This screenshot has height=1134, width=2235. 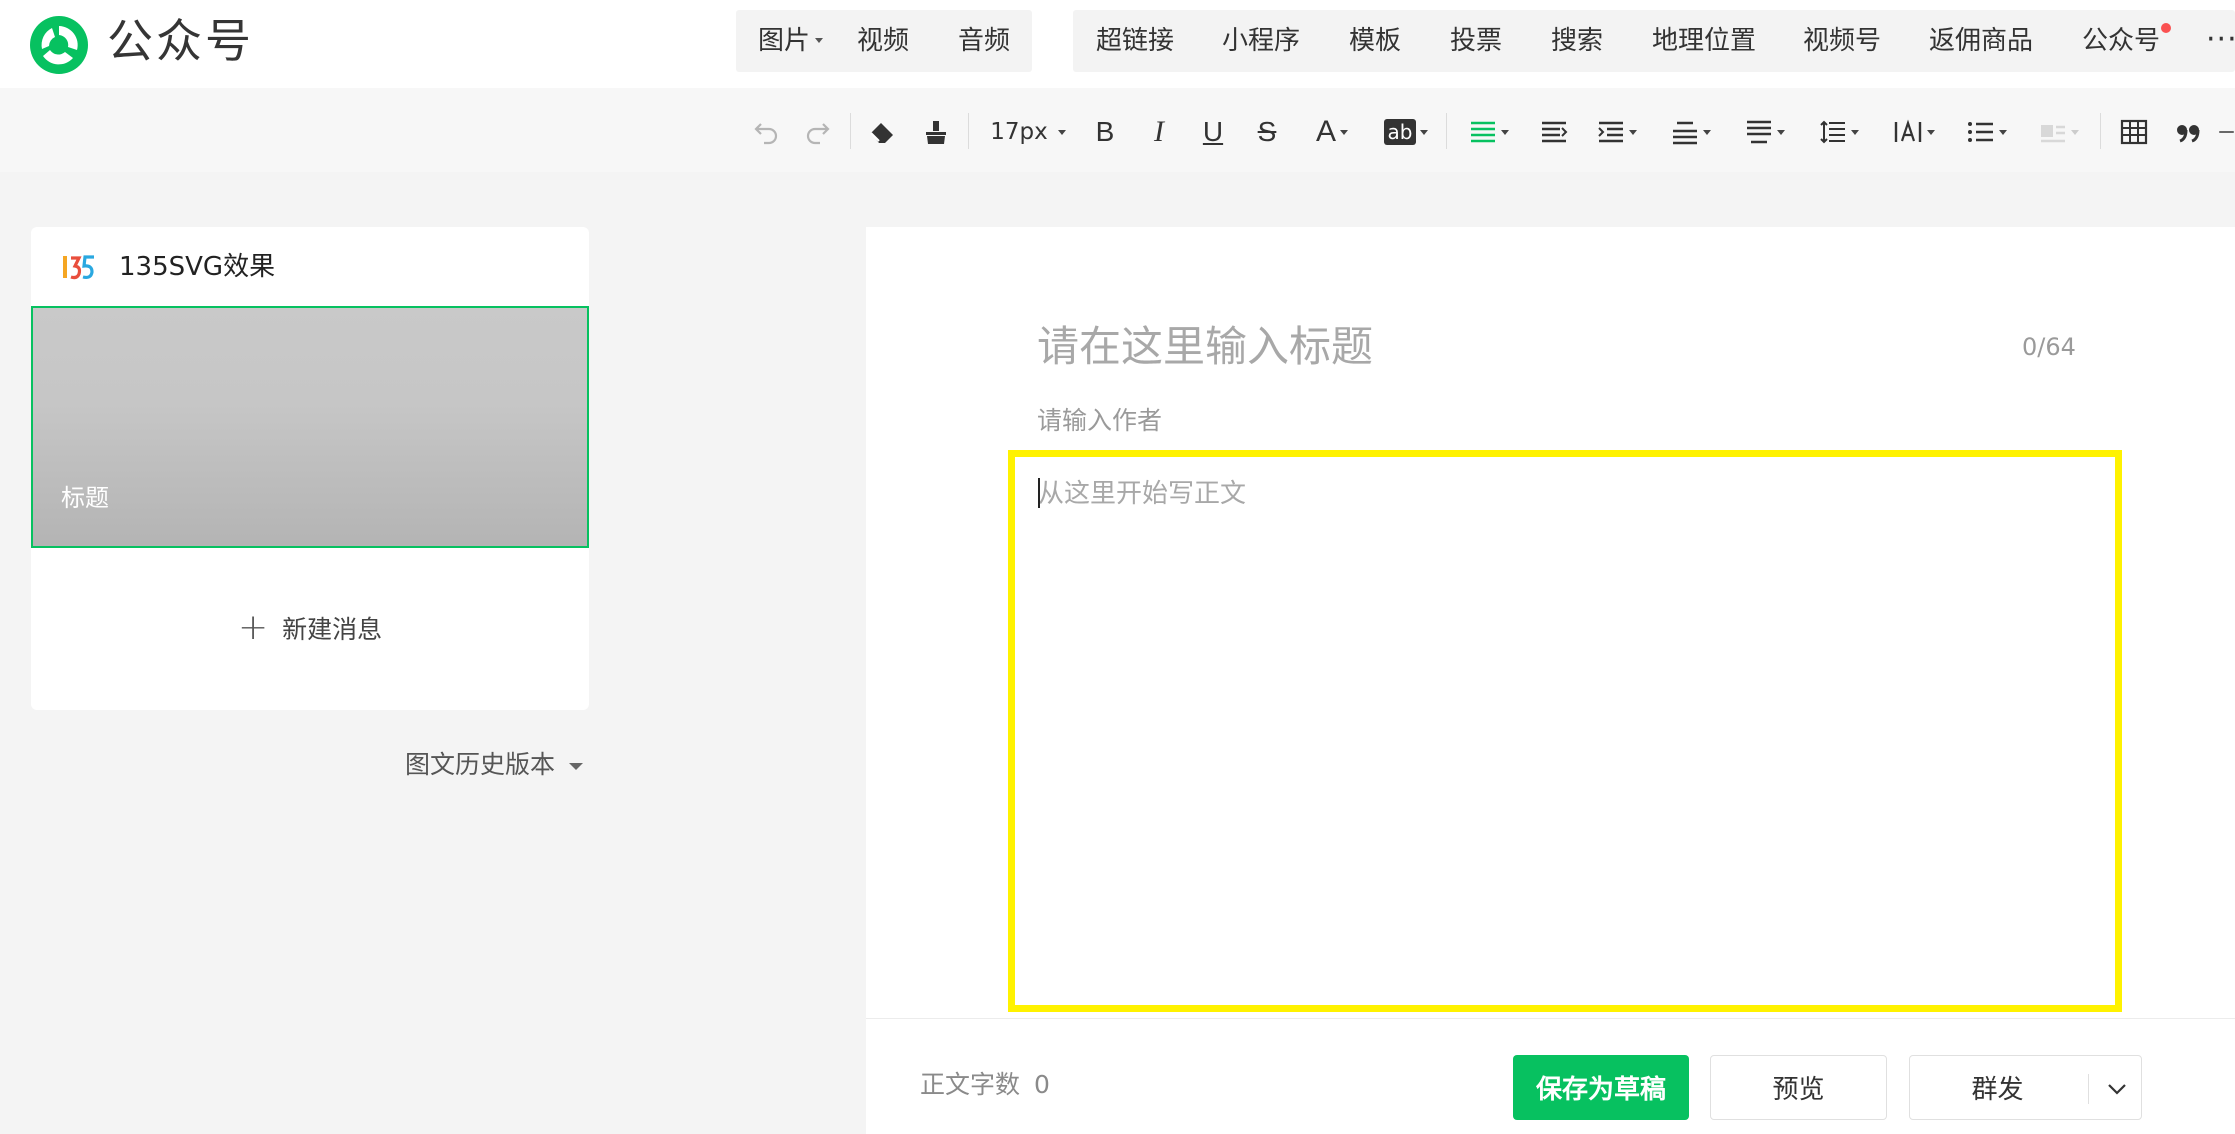 I want to click on undo-icon, so click(x=766, y=132).